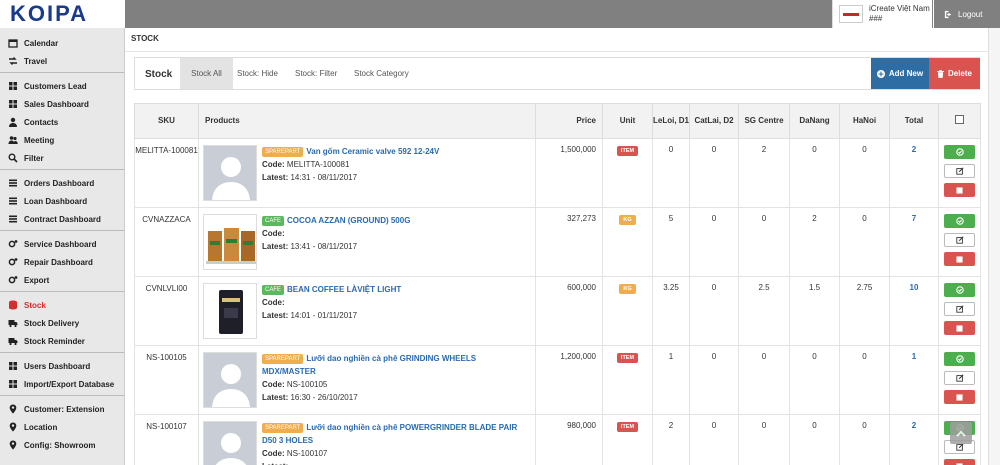 The image size is (1000, 465). What do you see at coordinates (62, 122) in the screenshot?
I see `sidebar-item-contacts: Contacts` at bounding box center [62, 122].